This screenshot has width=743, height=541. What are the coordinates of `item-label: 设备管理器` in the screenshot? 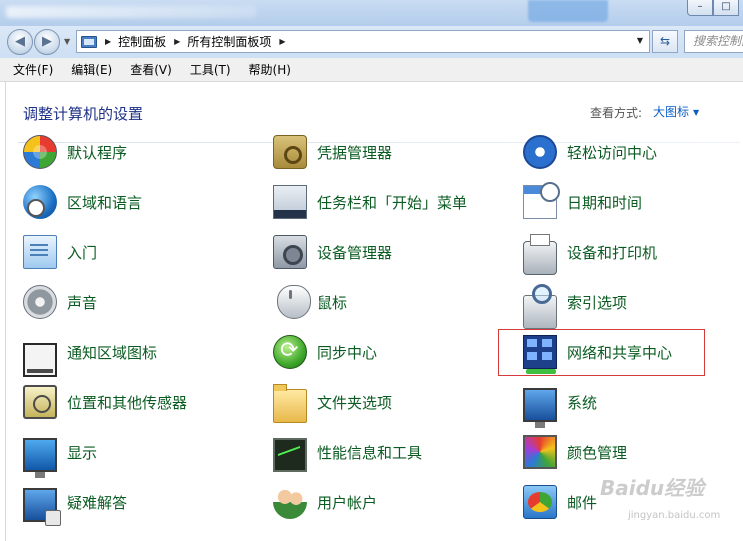 It's located at (355, 252).